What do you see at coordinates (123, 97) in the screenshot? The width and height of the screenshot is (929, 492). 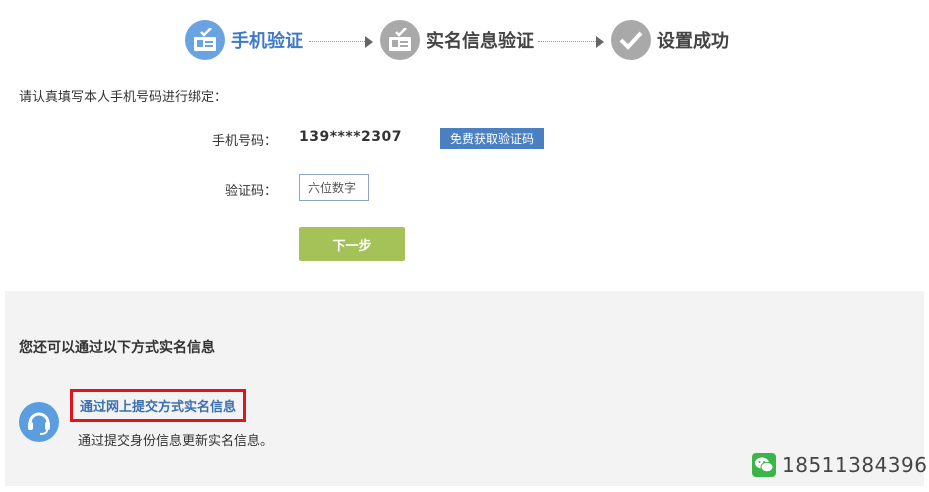 I see `form-intro: 请认真填写本人手机号码进行绑定：` at bounding box center [123, 97].